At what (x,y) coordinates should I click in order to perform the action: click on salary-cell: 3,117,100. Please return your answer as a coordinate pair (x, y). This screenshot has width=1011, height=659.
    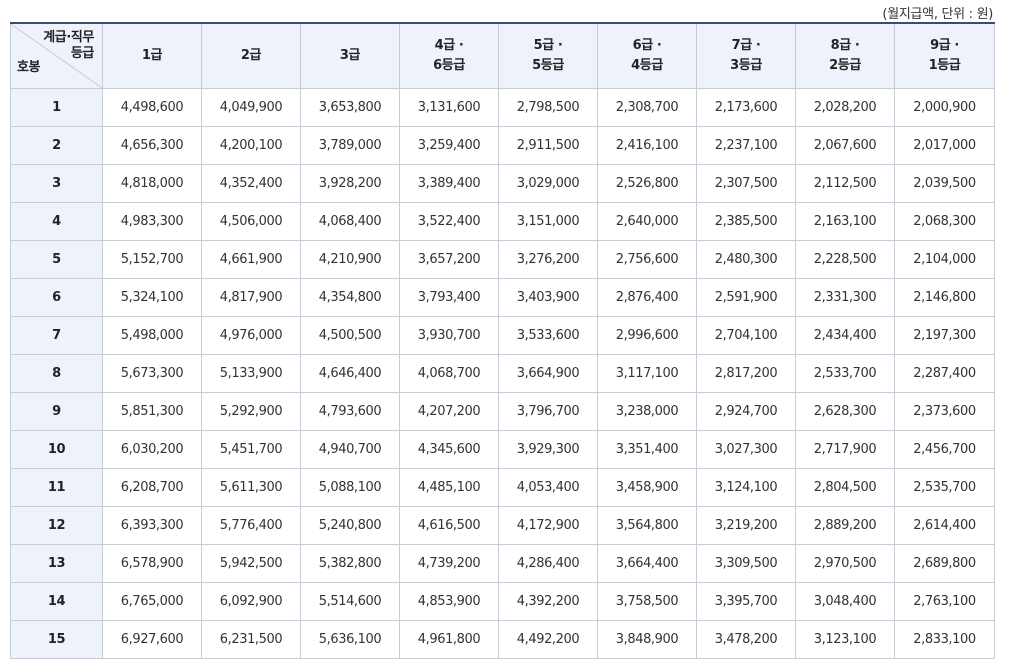
    Looking at the image, I should click on (647, 373).